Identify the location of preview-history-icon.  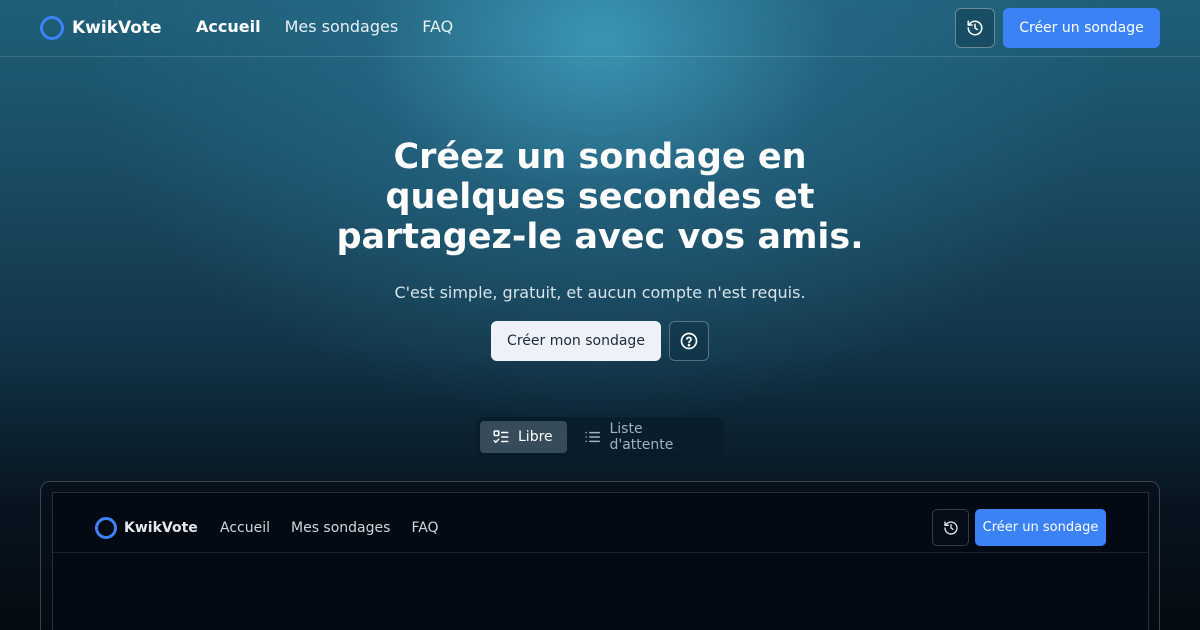
(950, 527).